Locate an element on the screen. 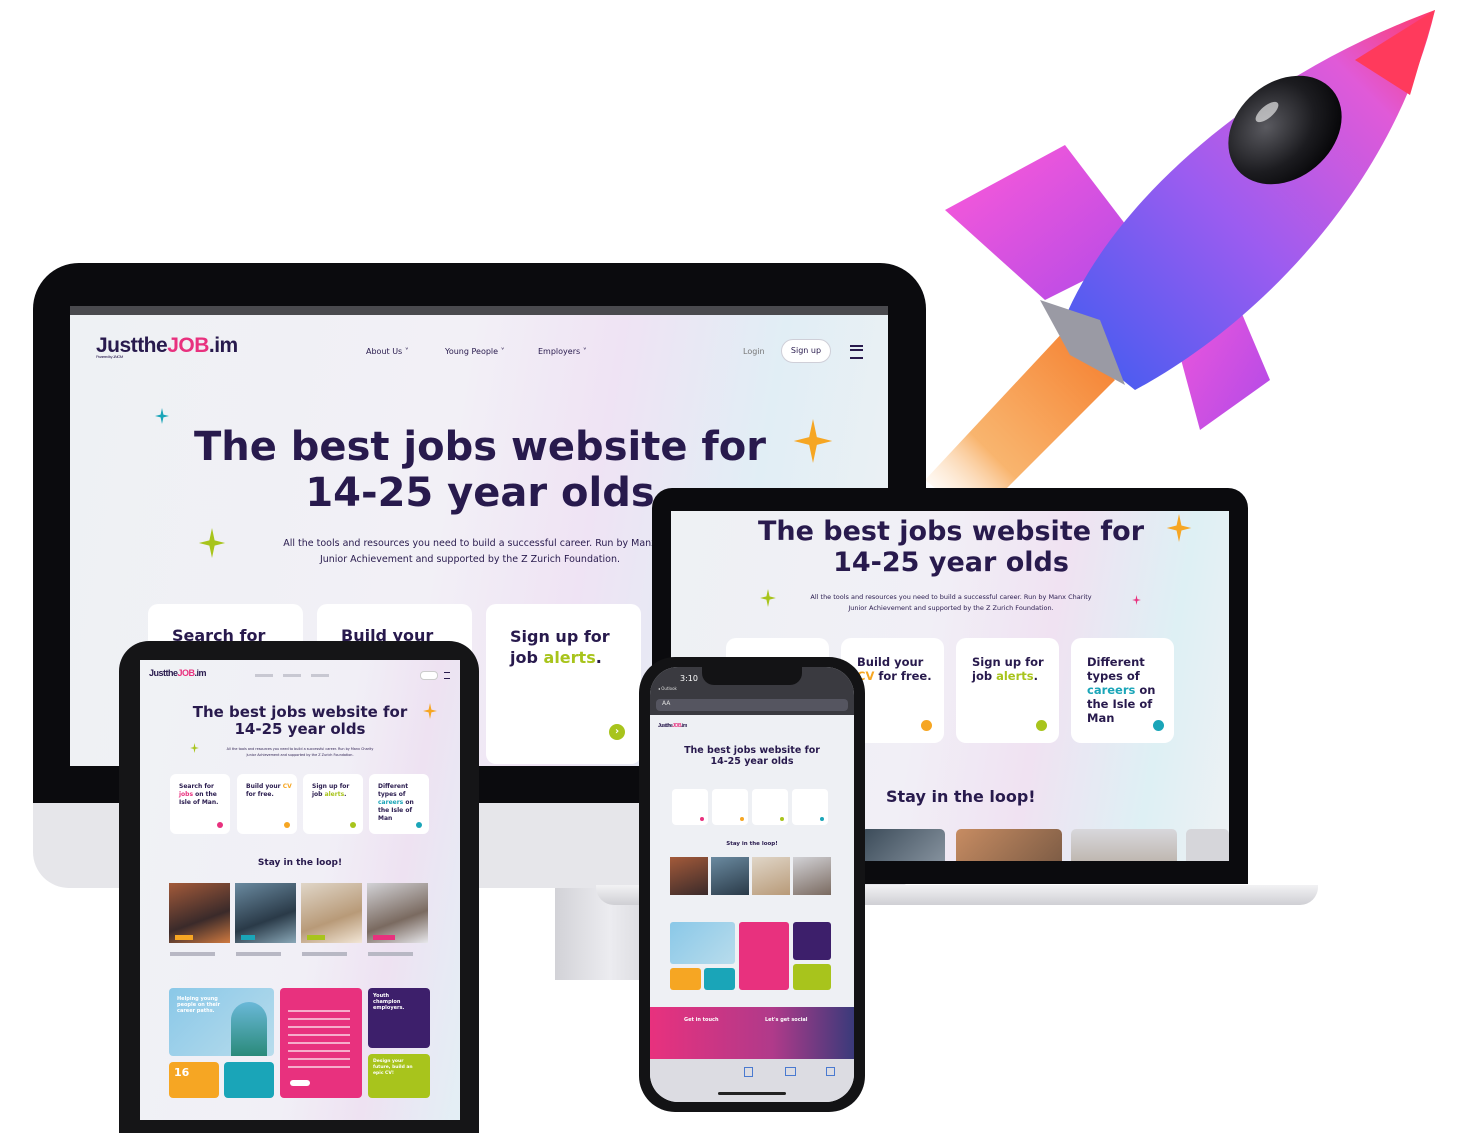 This screenshot has height=1133, width=1472. promo-young-people is located at coordinates (702, 943).